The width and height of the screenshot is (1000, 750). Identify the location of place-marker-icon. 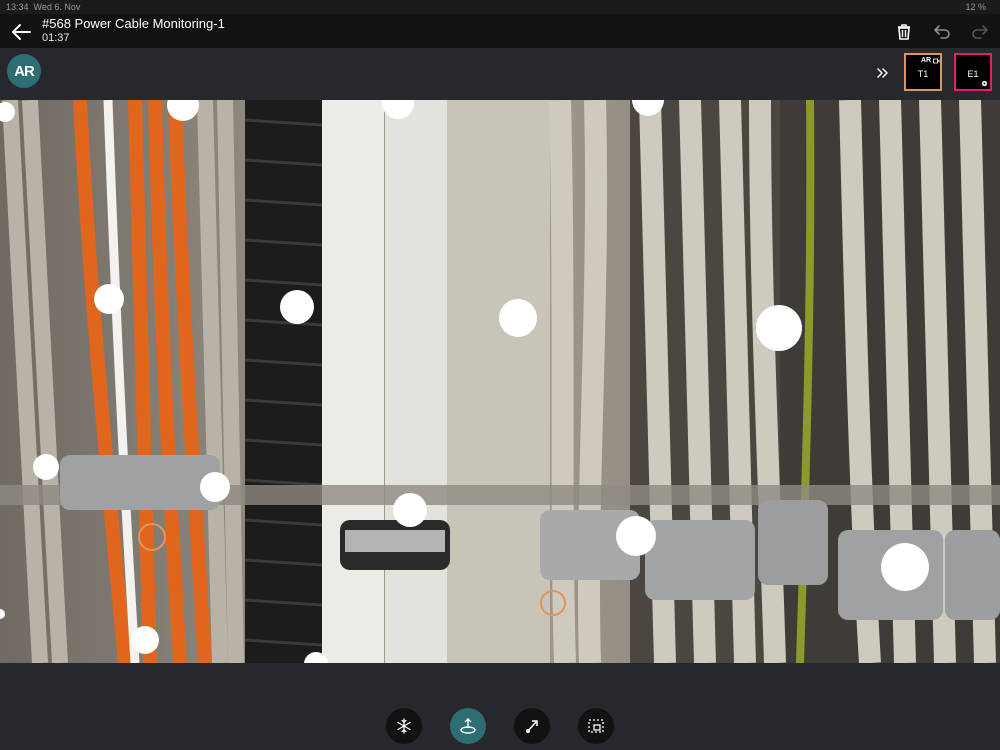
(468, 726).